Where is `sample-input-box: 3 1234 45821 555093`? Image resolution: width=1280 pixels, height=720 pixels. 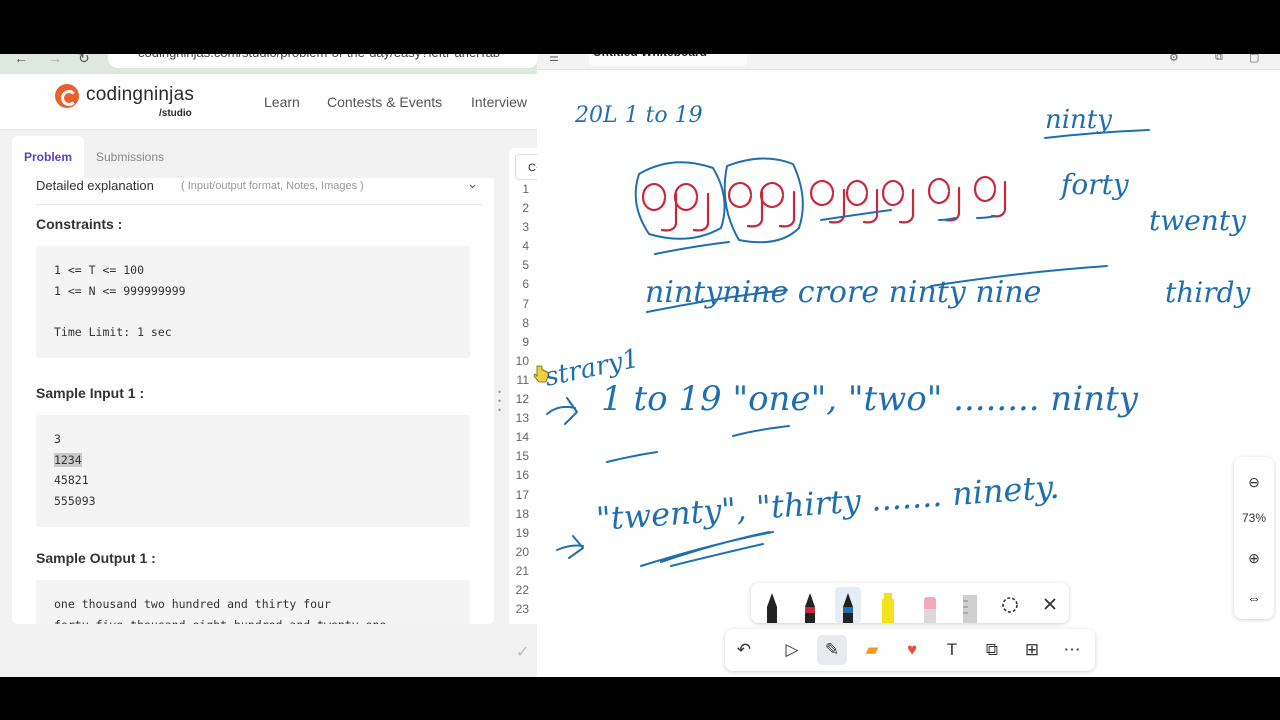
sample-input-box: 3 1234 45821 555093 is located at coordinates (253, 471).